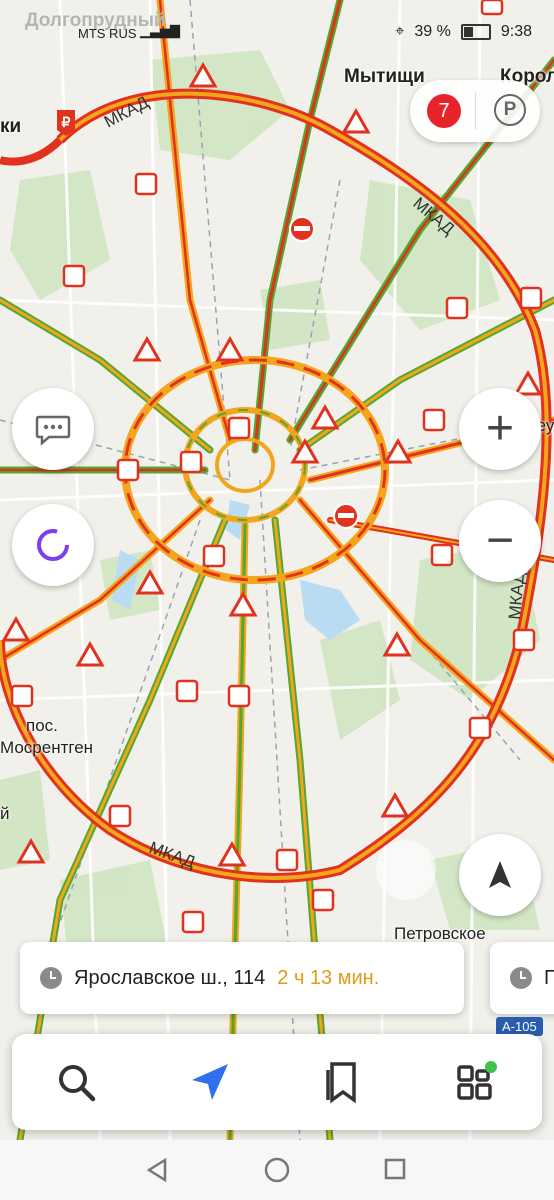 Image resolution: width=554 pixels, height=1200 pixels. Describe the element at coordinates (328, 977) in the screenshot. I see `route-duration: 2 ч 13 мин.` at that location.